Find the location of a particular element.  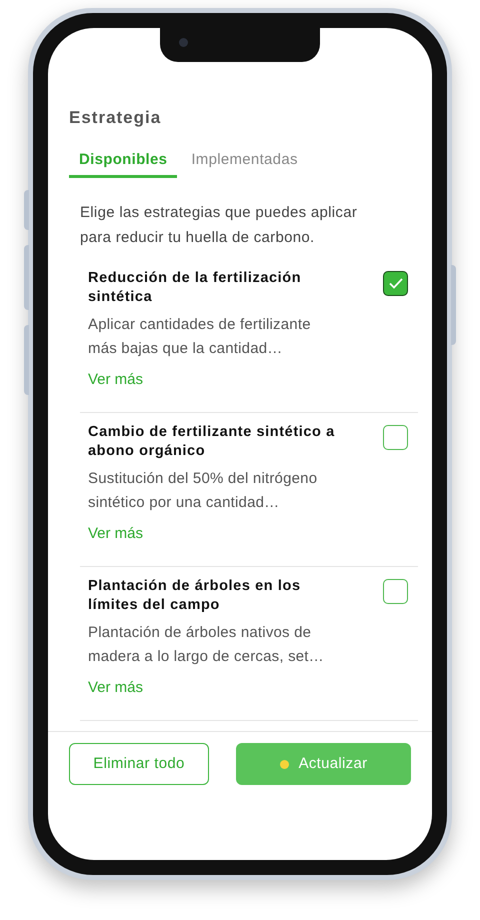

tab: Disponibles is located at coordinates (123, 163).